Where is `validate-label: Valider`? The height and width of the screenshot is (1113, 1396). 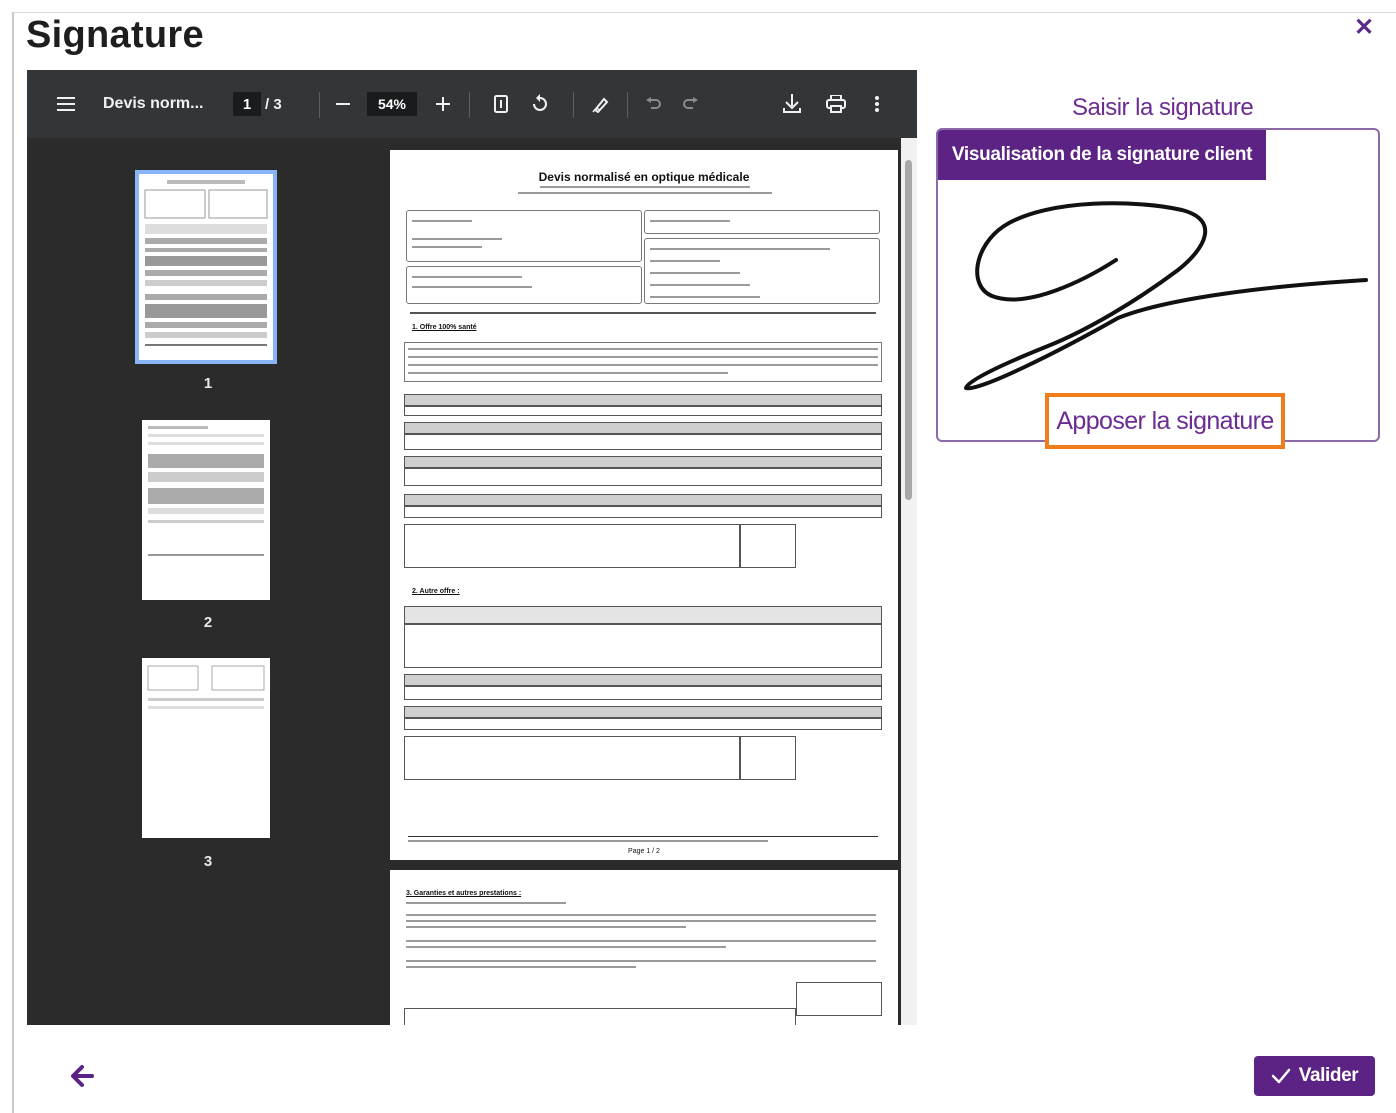 validate-label: Valider is located at coordinates (1328, 1075).